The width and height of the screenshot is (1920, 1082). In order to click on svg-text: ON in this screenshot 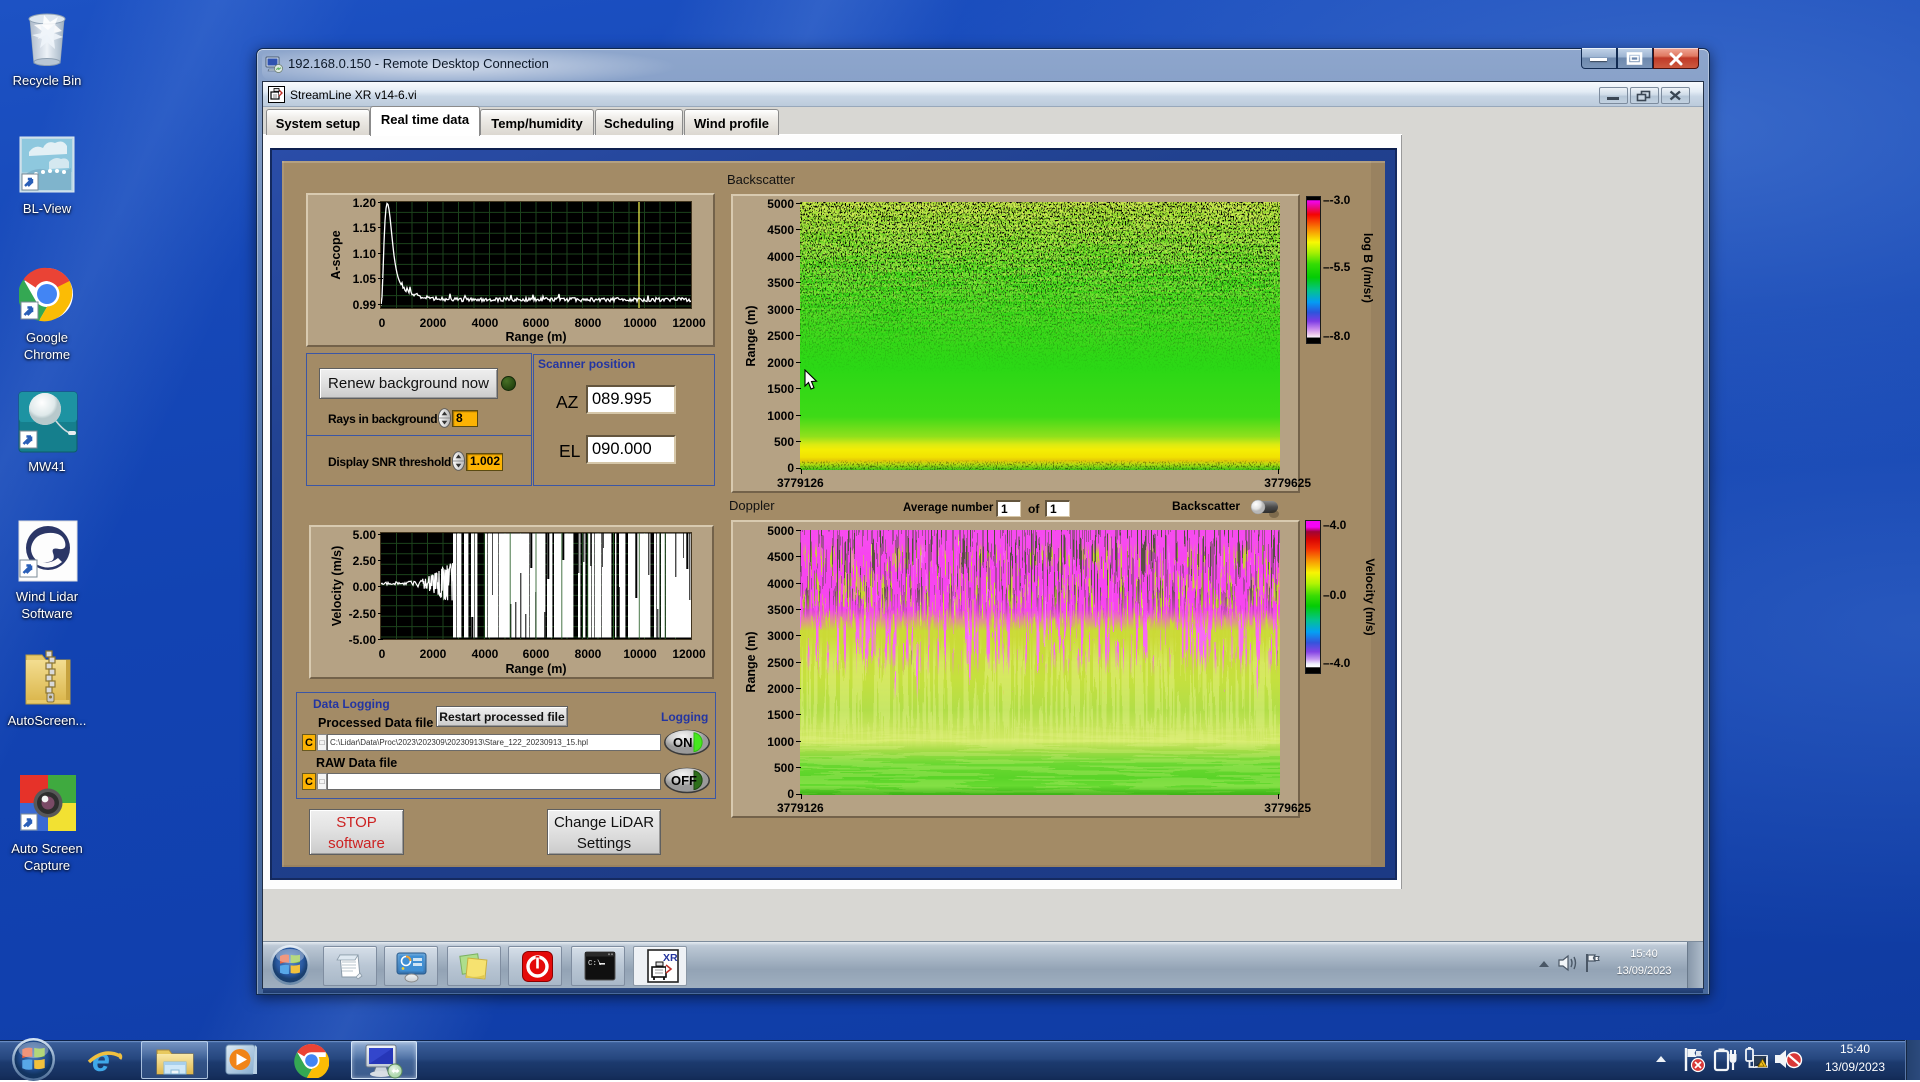, I will do `click(683, 742)`.